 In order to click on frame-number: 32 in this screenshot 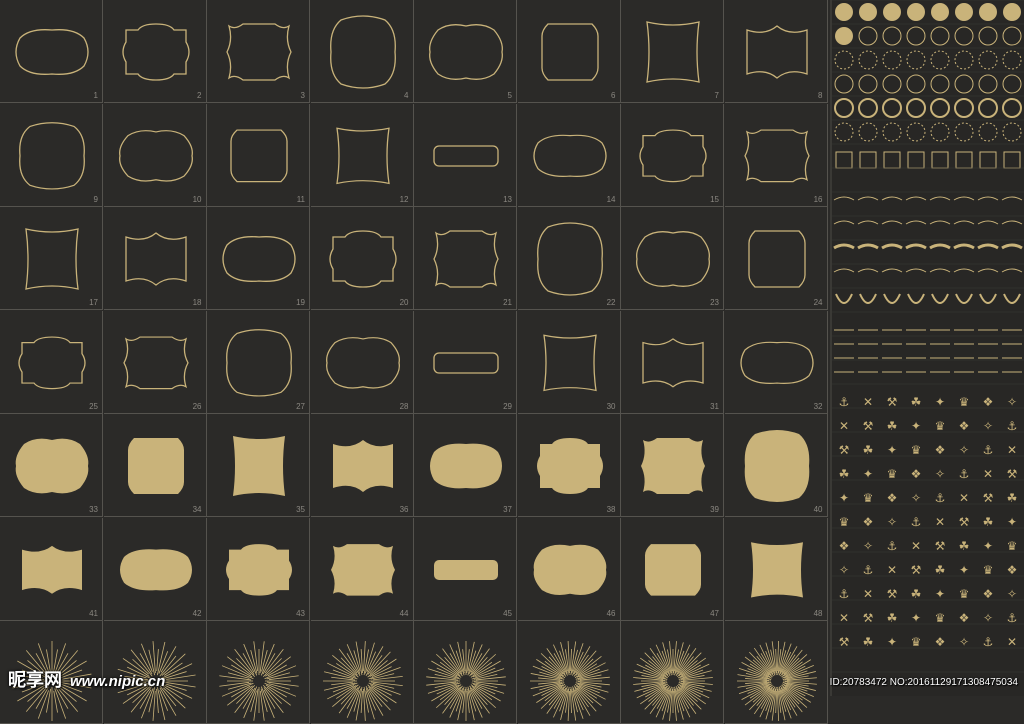, I will do `click(818, 406)`.